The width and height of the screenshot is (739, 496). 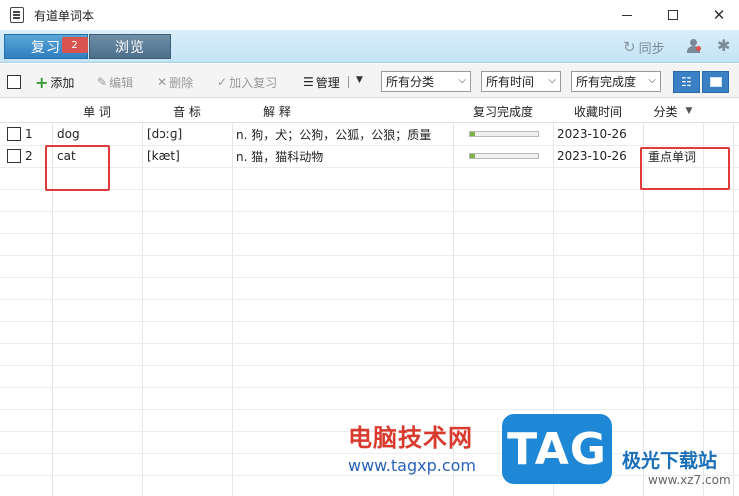 I want to click on list-view-icon: ☷, so click(x=686, y=82).